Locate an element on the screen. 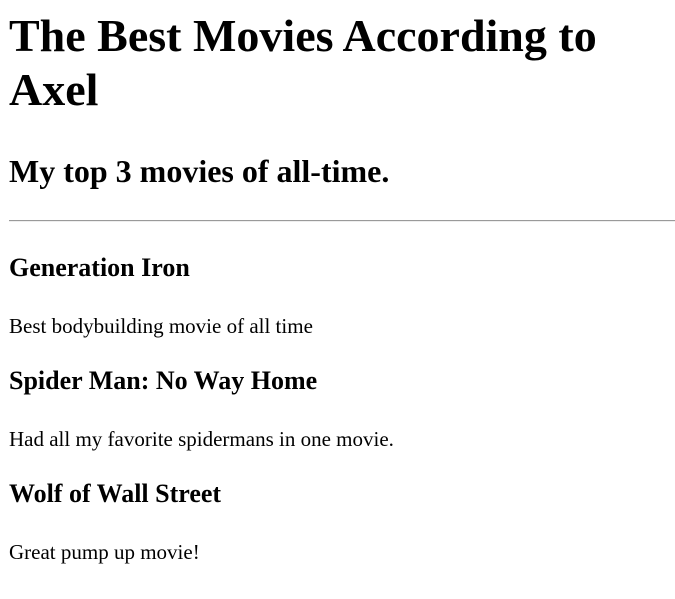  movie-title: Spider Man: No Way Home is located at coordinates (163, 380).